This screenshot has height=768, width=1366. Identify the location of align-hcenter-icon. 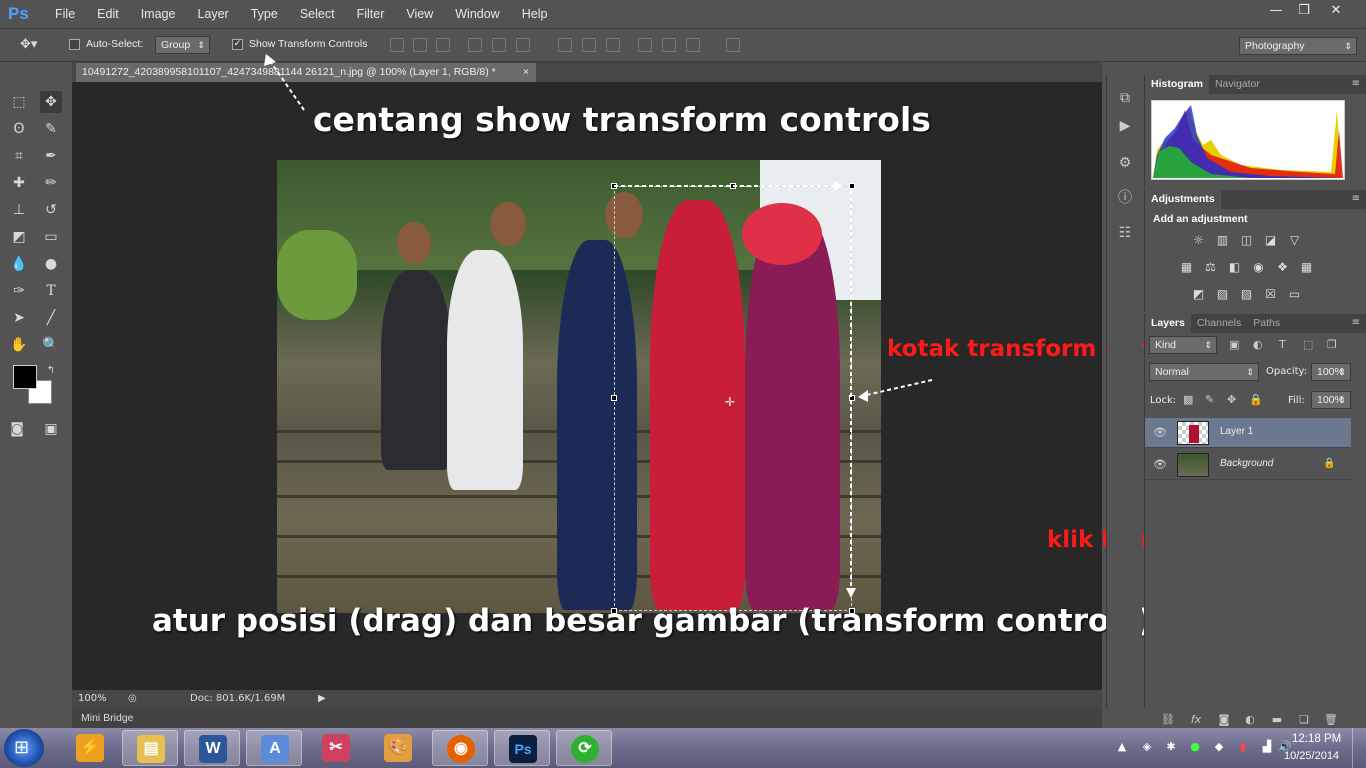
(499, 45).